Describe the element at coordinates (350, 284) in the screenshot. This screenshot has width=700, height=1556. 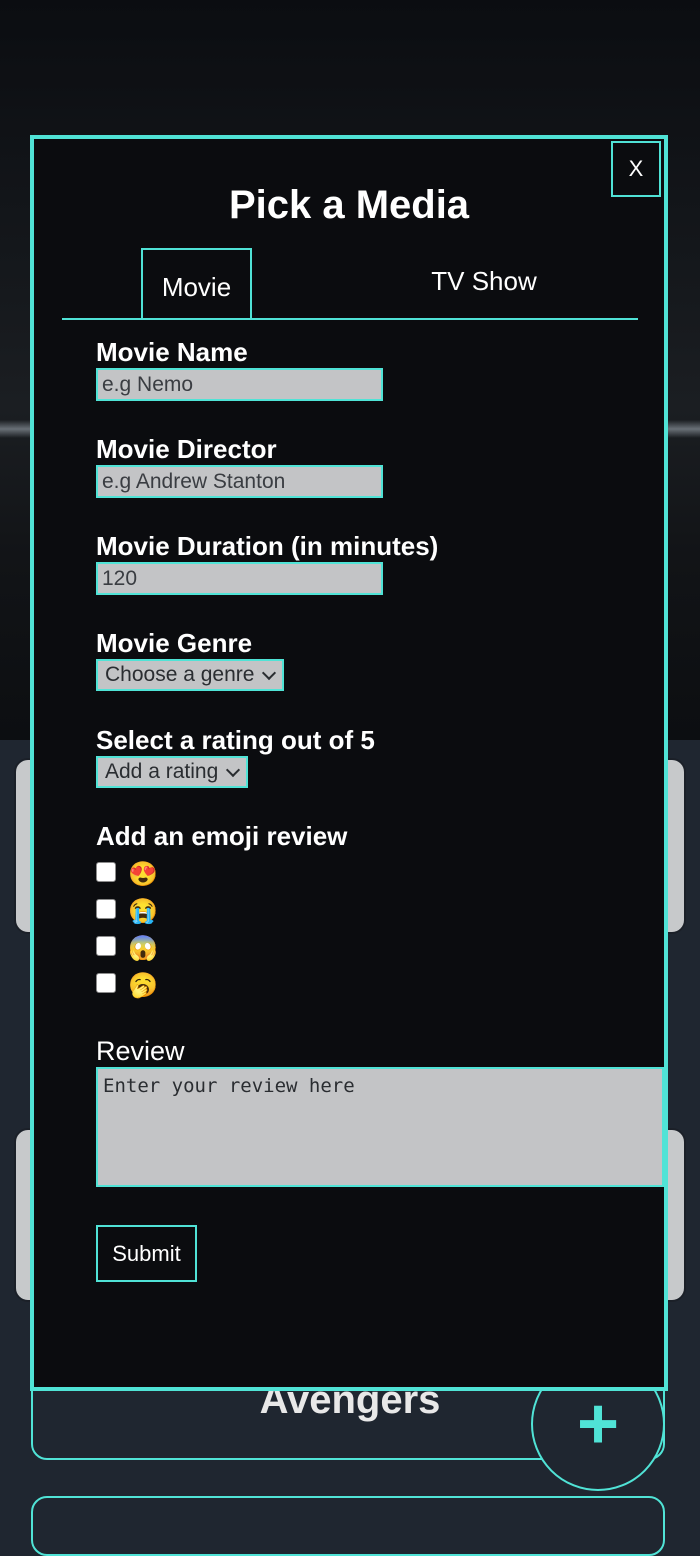
I see `media-tabs: Movie TV Show` at that location.